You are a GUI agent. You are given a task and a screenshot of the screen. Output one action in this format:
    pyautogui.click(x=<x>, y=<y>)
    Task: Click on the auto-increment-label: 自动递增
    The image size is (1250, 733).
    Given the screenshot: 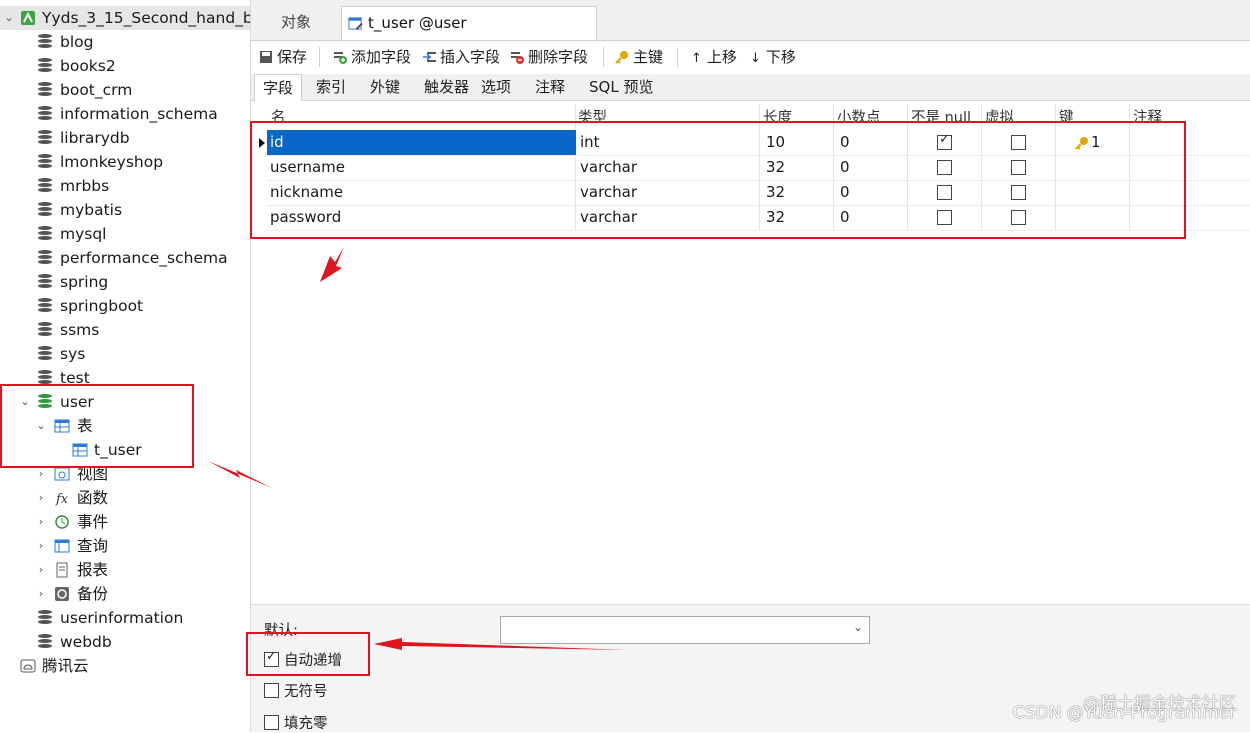 What is the action you would take?
    pyautogui.click(x=313, y=661)
    